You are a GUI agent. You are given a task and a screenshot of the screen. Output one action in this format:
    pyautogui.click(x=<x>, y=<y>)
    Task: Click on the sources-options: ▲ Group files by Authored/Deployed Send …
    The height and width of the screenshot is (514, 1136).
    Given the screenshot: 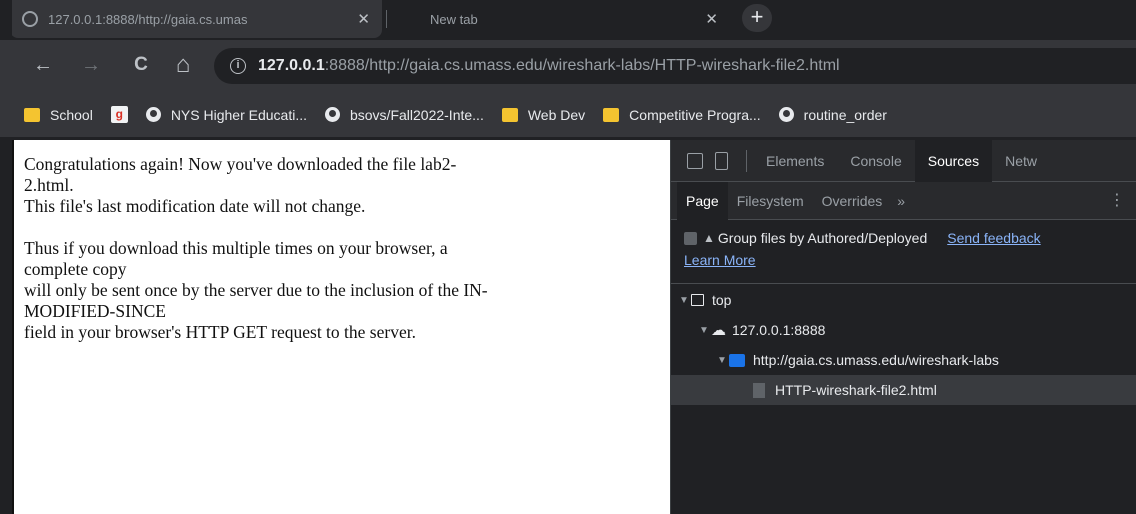 What is the action you would take?
    pyautogui.click(x=903, y=252)
    